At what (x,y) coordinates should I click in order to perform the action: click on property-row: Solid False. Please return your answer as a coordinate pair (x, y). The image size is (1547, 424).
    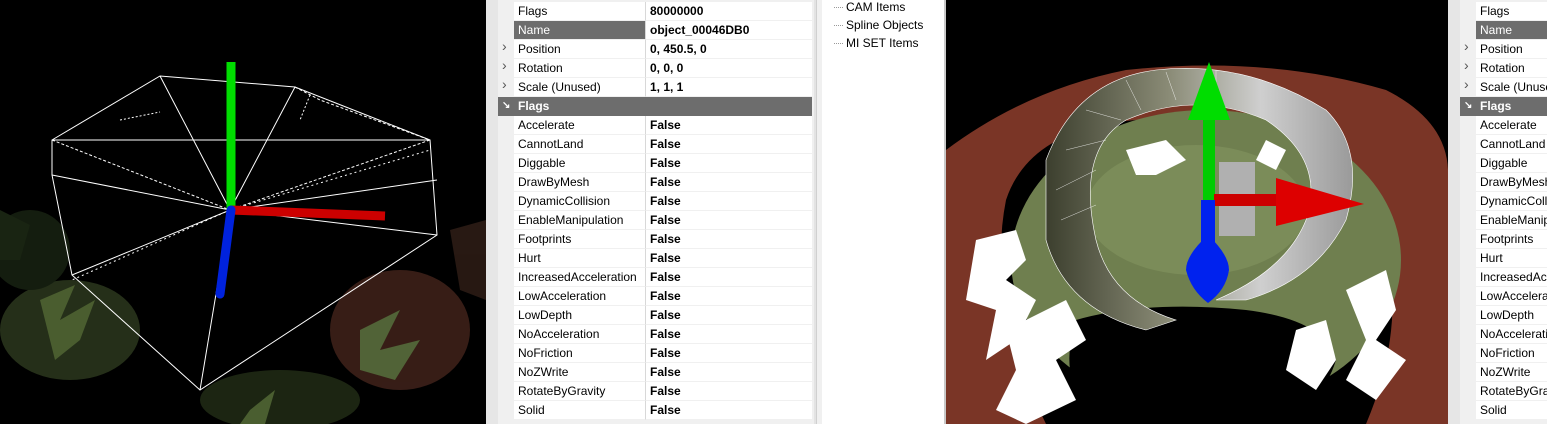
    Looking at the image, I should click on (655, 410).